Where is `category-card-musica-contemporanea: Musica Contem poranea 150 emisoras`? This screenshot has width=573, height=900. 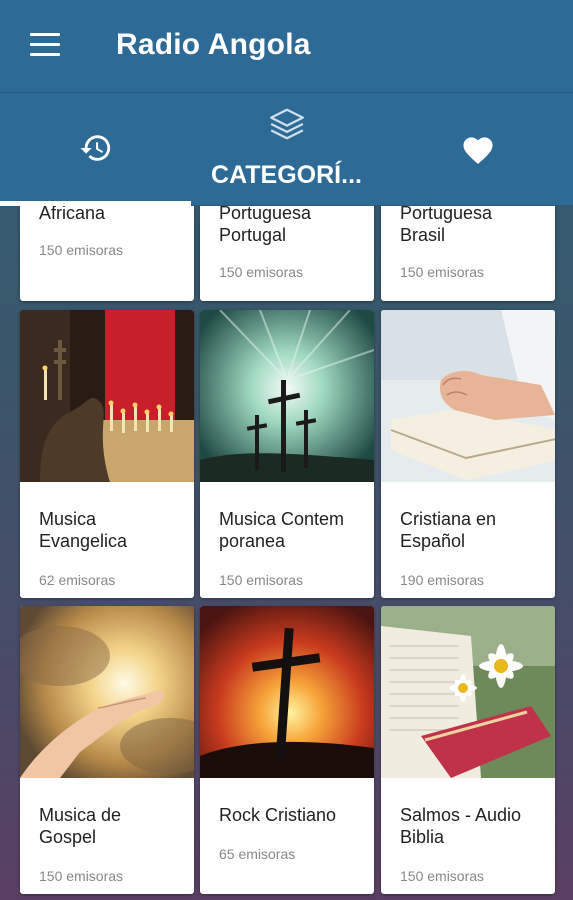 category-card-musica-contemporanea: Musica Contem poranea 150 emisoras is located at coordinates (287, 454).